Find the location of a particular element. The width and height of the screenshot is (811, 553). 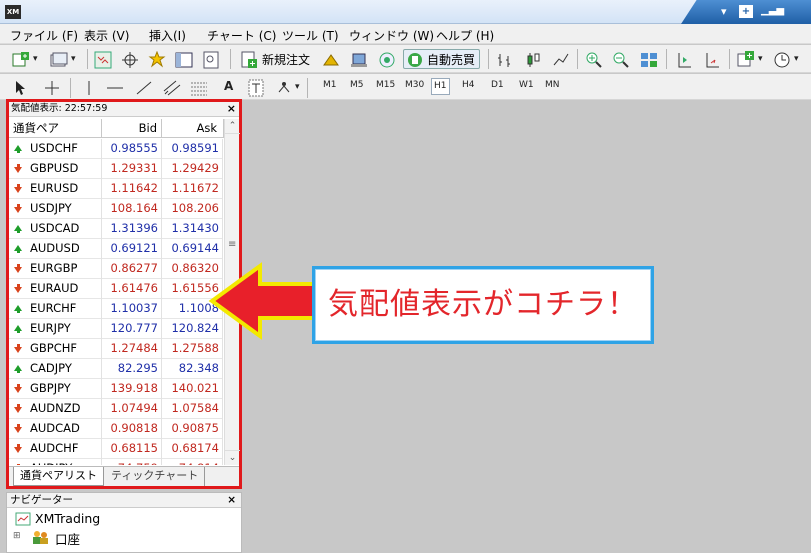

text-label-icon is located at coordinates (256, 88).